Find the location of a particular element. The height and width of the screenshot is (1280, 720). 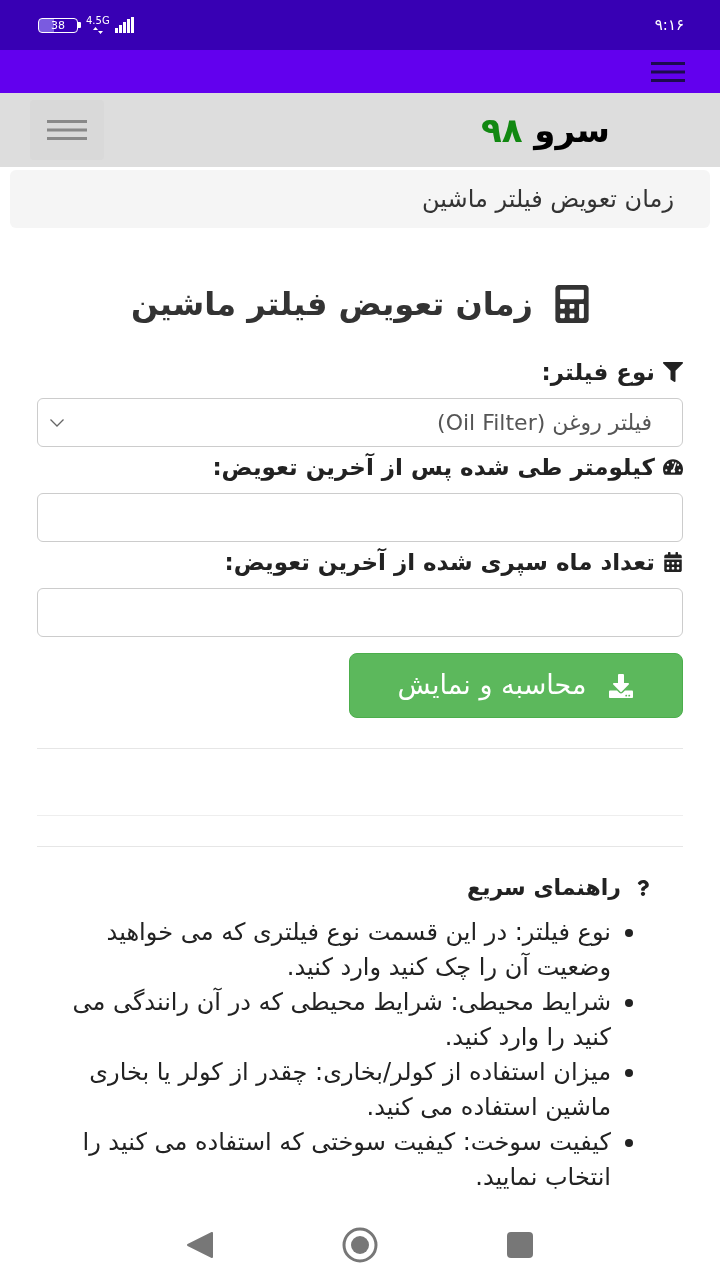

chevron-down-icon is located at coordinates (57, 422).